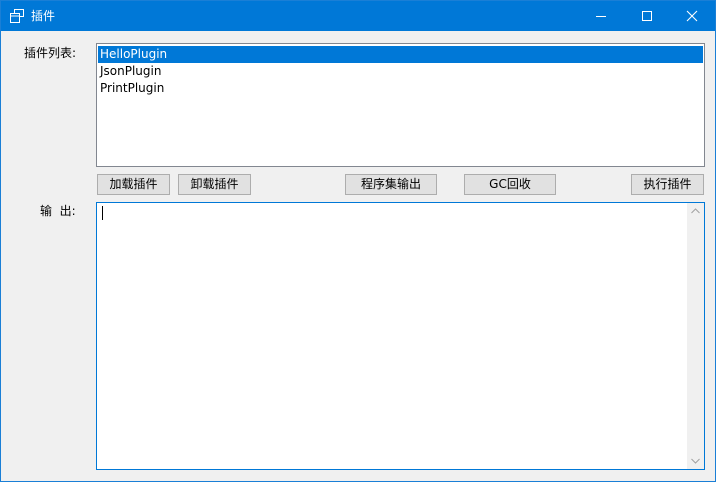  Describe the element at coordinates (400, 54) in the screenshot. I see `list-item-hello-plugin: HelloPlugin` at that location.